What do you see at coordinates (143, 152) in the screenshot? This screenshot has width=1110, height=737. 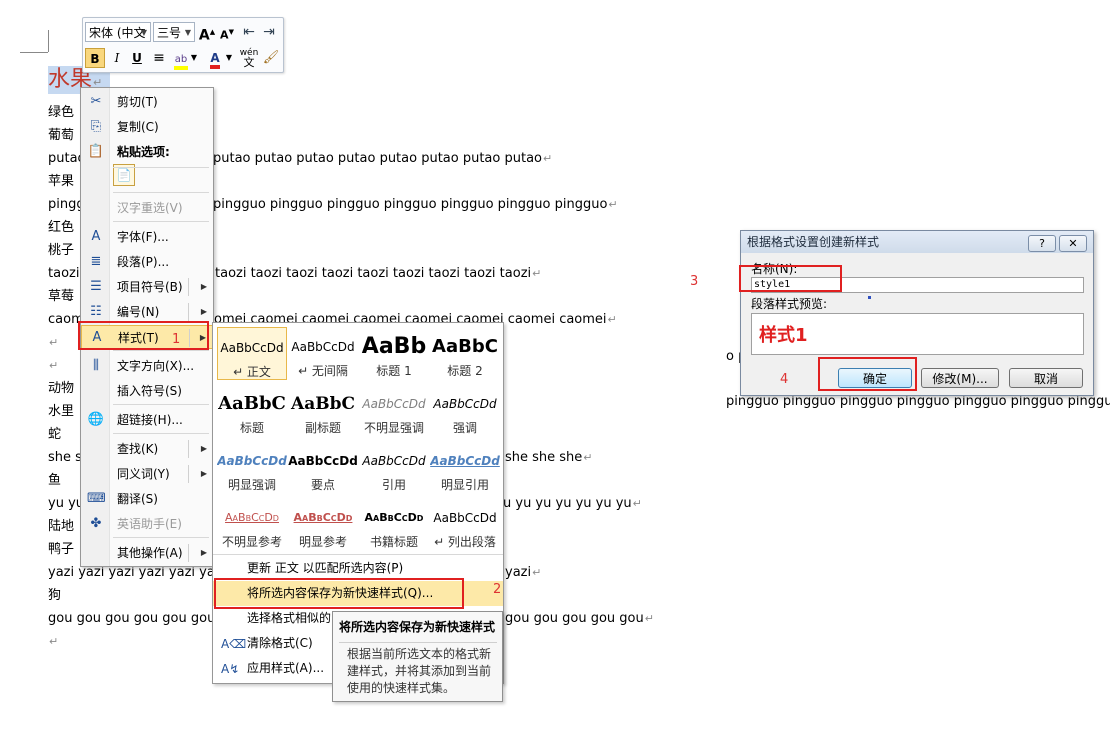 I see `menu-item-label: 粘贴选项:` at bounding box center [143, 152].